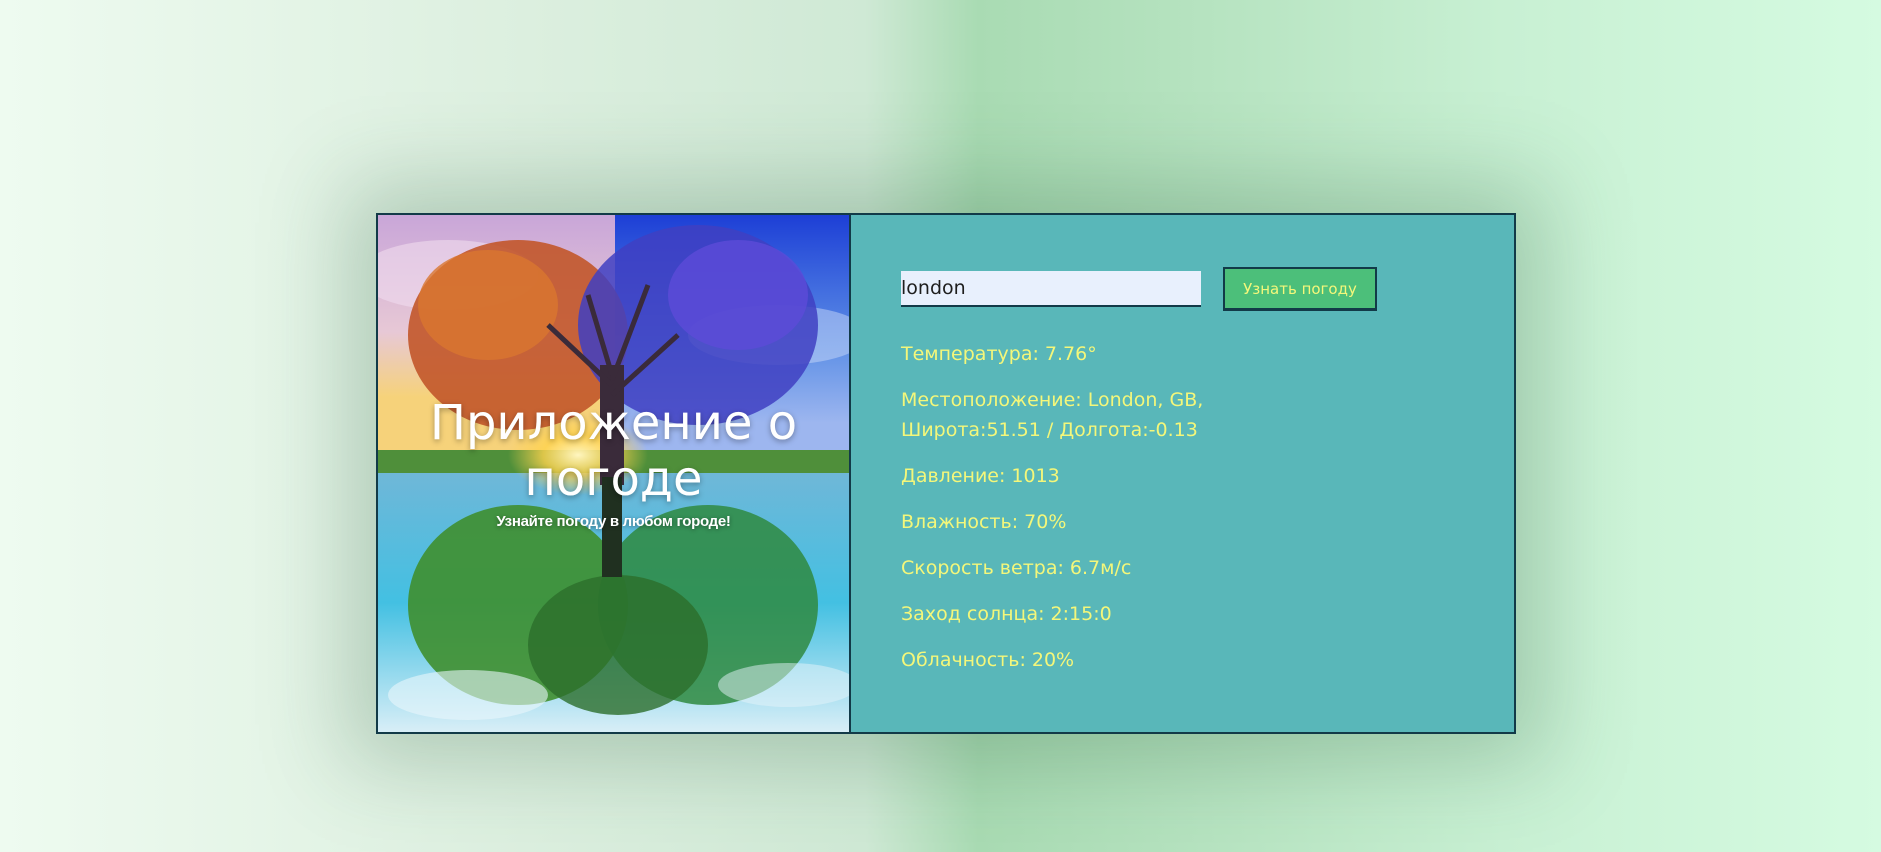 The width and height of the screenshot is (1881, 852). Describe the element at coordinates (1016, 568) in the screenshot. I see `wind-speed-text: Скорость ветра: 6.7м/с` at that location.